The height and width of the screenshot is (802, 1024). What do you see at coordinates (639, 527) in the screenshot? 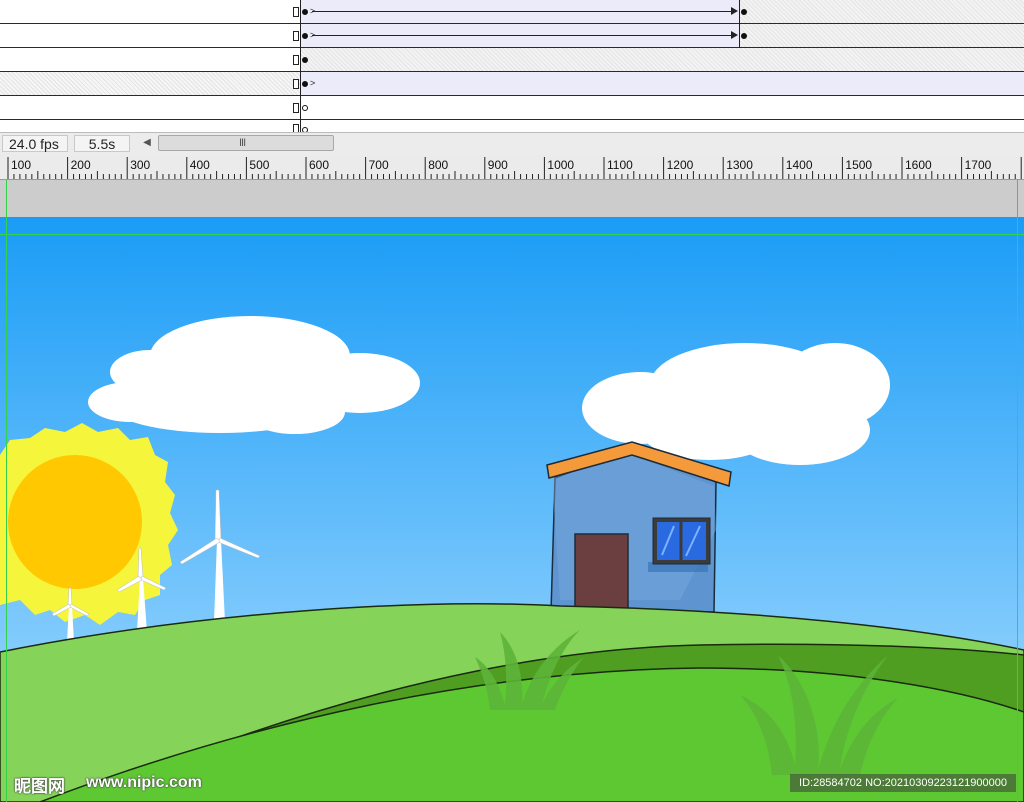
I see `house` at bounding box center [639, 527].